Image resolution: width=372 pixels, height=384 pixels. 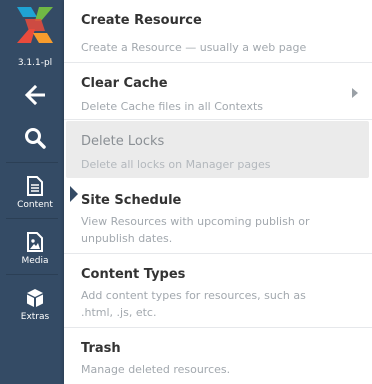 I want to click on sidebar-item-label: Extras, so click(x=35, y=317).